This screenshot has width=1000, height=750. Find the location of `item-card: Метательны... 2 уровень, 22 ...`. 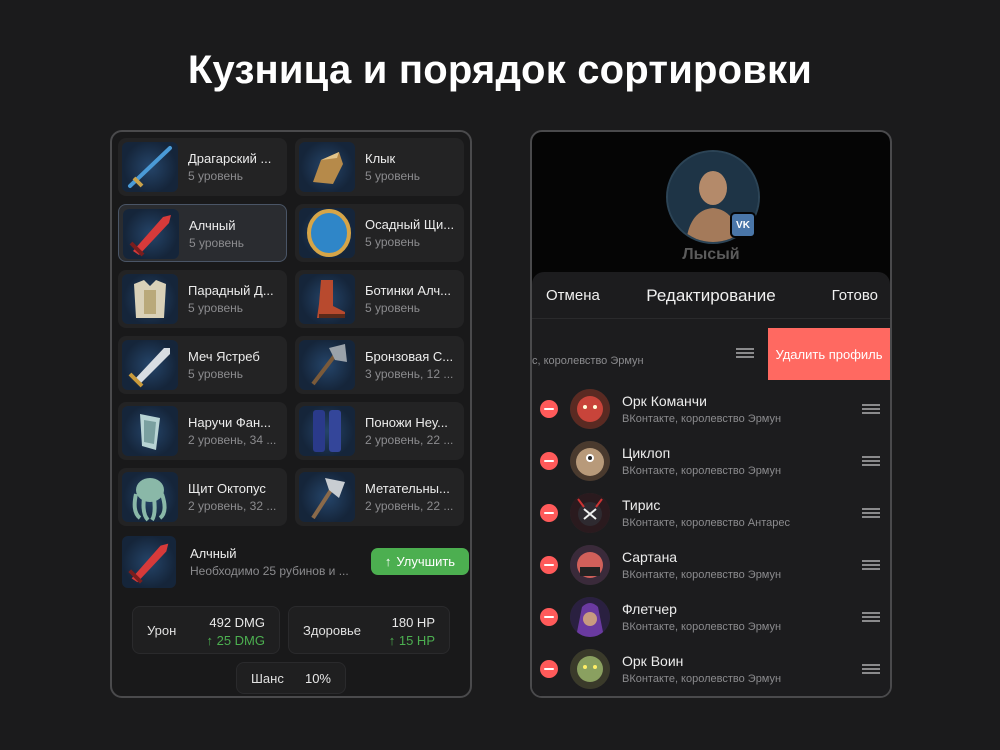

item-card: Метательны... 2 уровень, 22 ... is located at coordinates (379, 497).